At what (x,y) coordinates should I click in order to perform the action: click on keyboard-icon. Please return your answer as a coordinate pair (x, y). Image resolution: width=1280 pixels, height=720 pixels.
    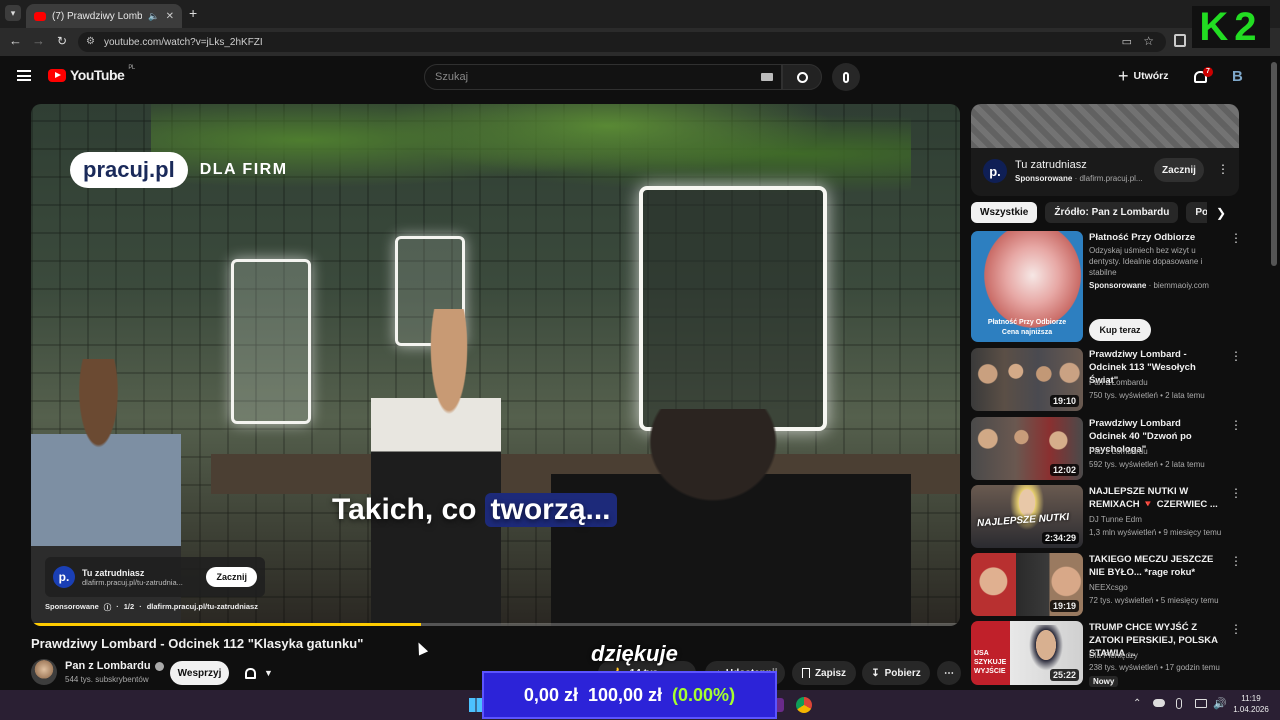
    Looking at the image, I should click on (767, 77).